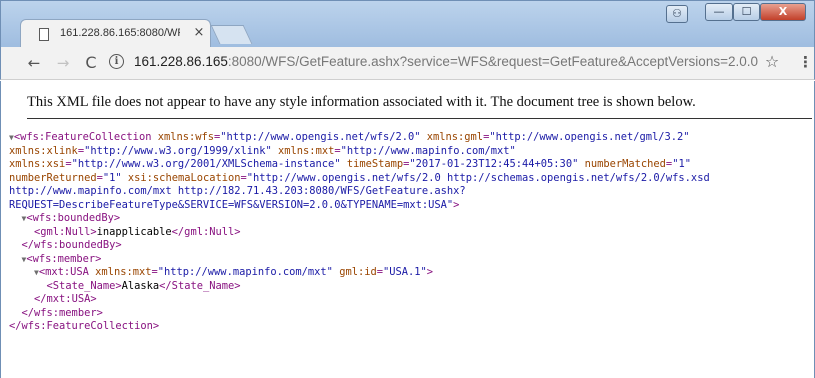 This screenshot has height=378, width=815. What do you see at coordinates (409, 260) in the screenshot?
I see `xml-line: ▼<wfs:member>` at bounding box center [409, 260].